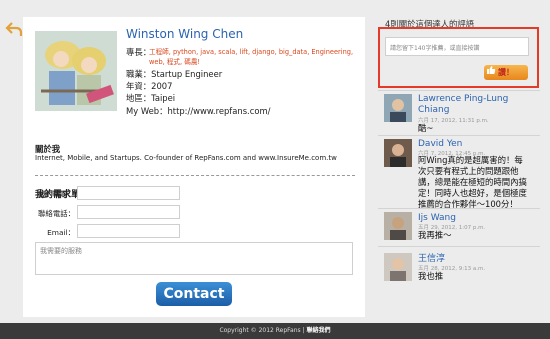 The height and width of the screenshot is (339, 550). Describe the element at coordinates (128, 231) in the screenshot. I see `email-field` at that location.